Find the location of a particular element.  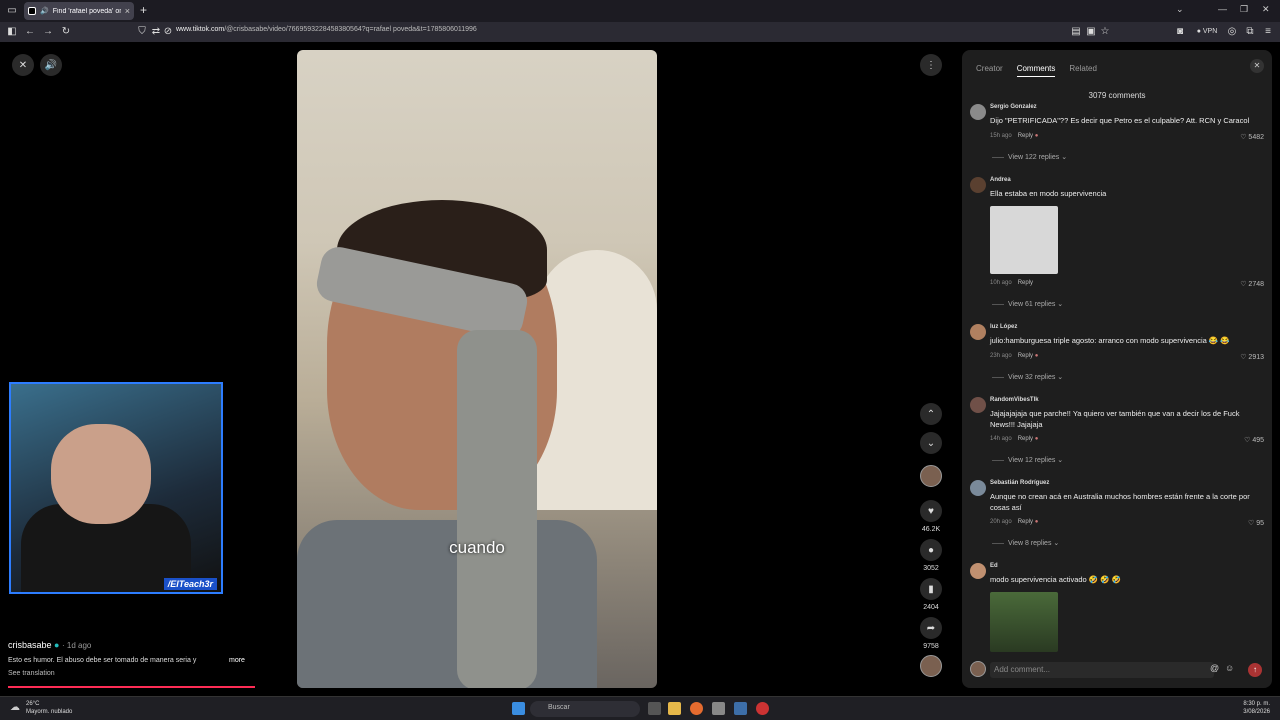

webcam-tag: /ElTeach3r is located at coordinates (190, 584).